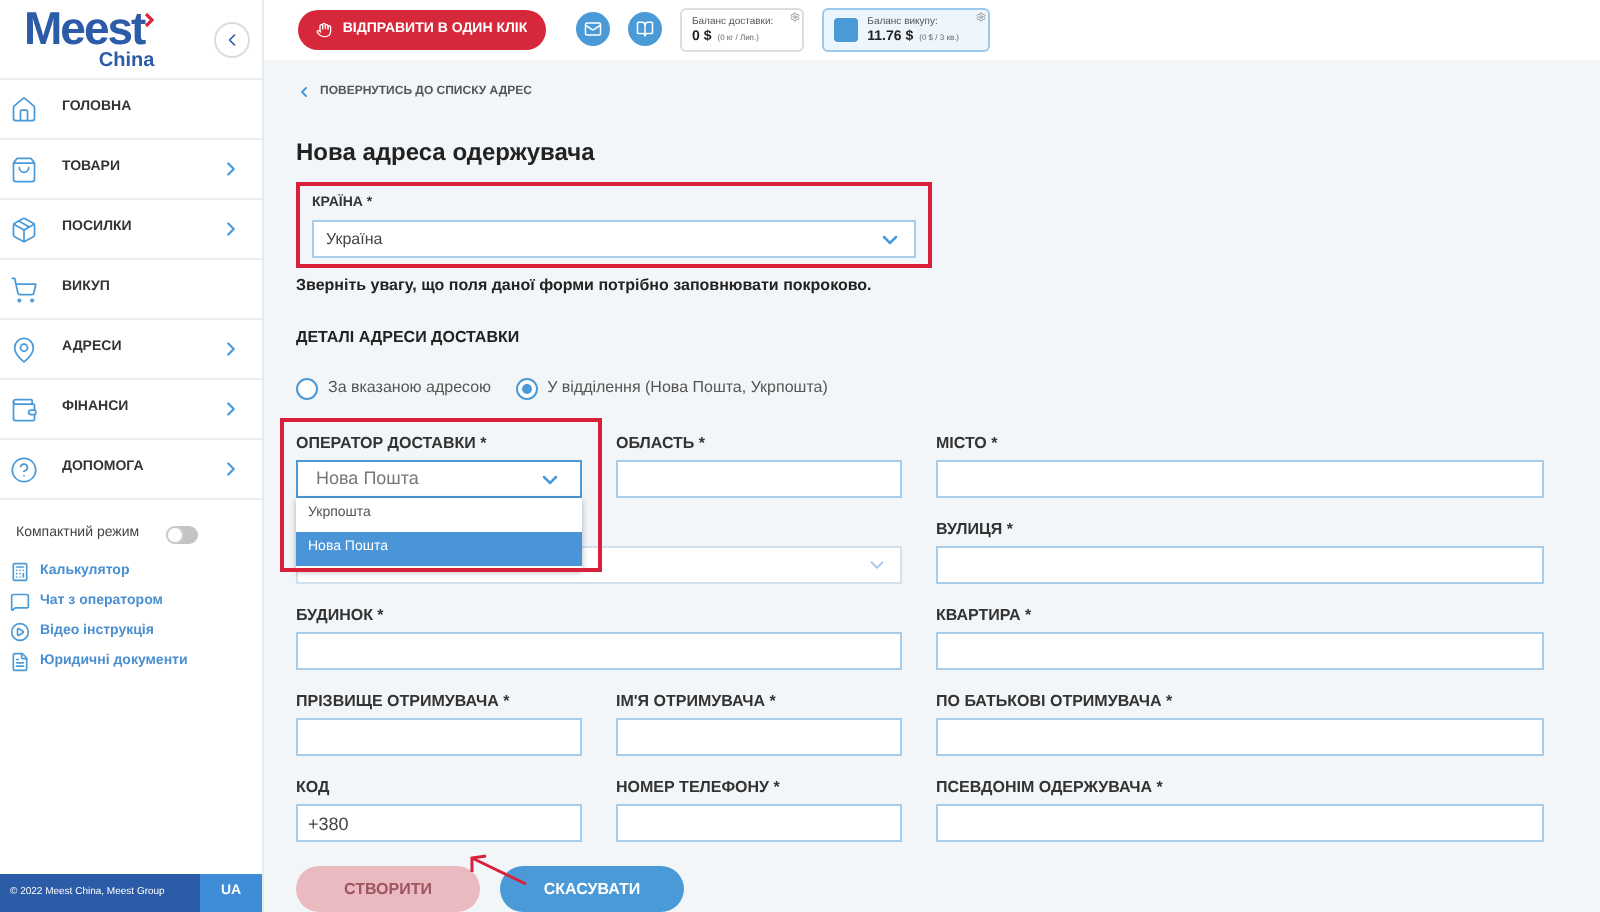  What do you see at coordinates (20, 602) in the screenshot?
I see `chat-icon` at bounding box center [20, 602].